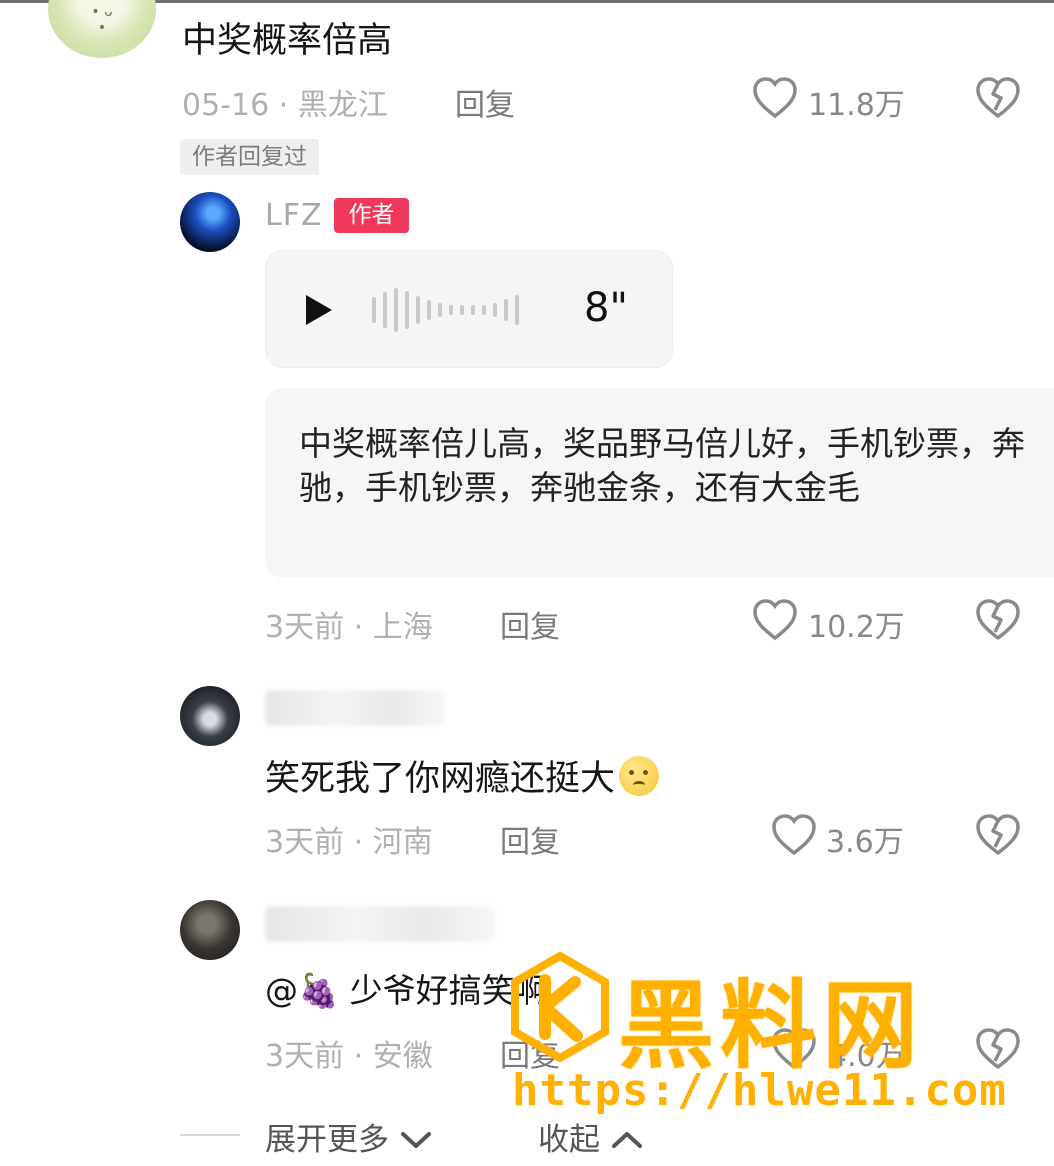 This screenshot has width=1054, height=1166. What do you see at coordinates (210, 1135) in the screenshot?
I see `divider` at bounding box center [210, 1135].